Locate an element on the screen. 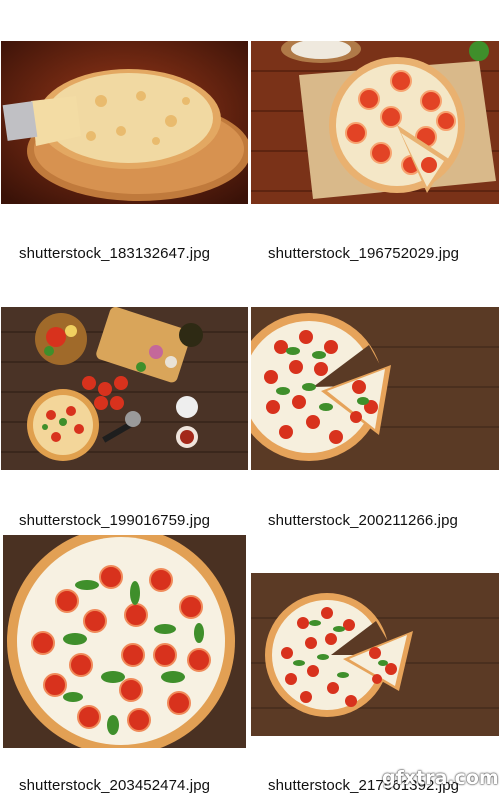 This screenshot has height=800, width=500. cheese-pizza-photo is located at coordinates (124, 122).